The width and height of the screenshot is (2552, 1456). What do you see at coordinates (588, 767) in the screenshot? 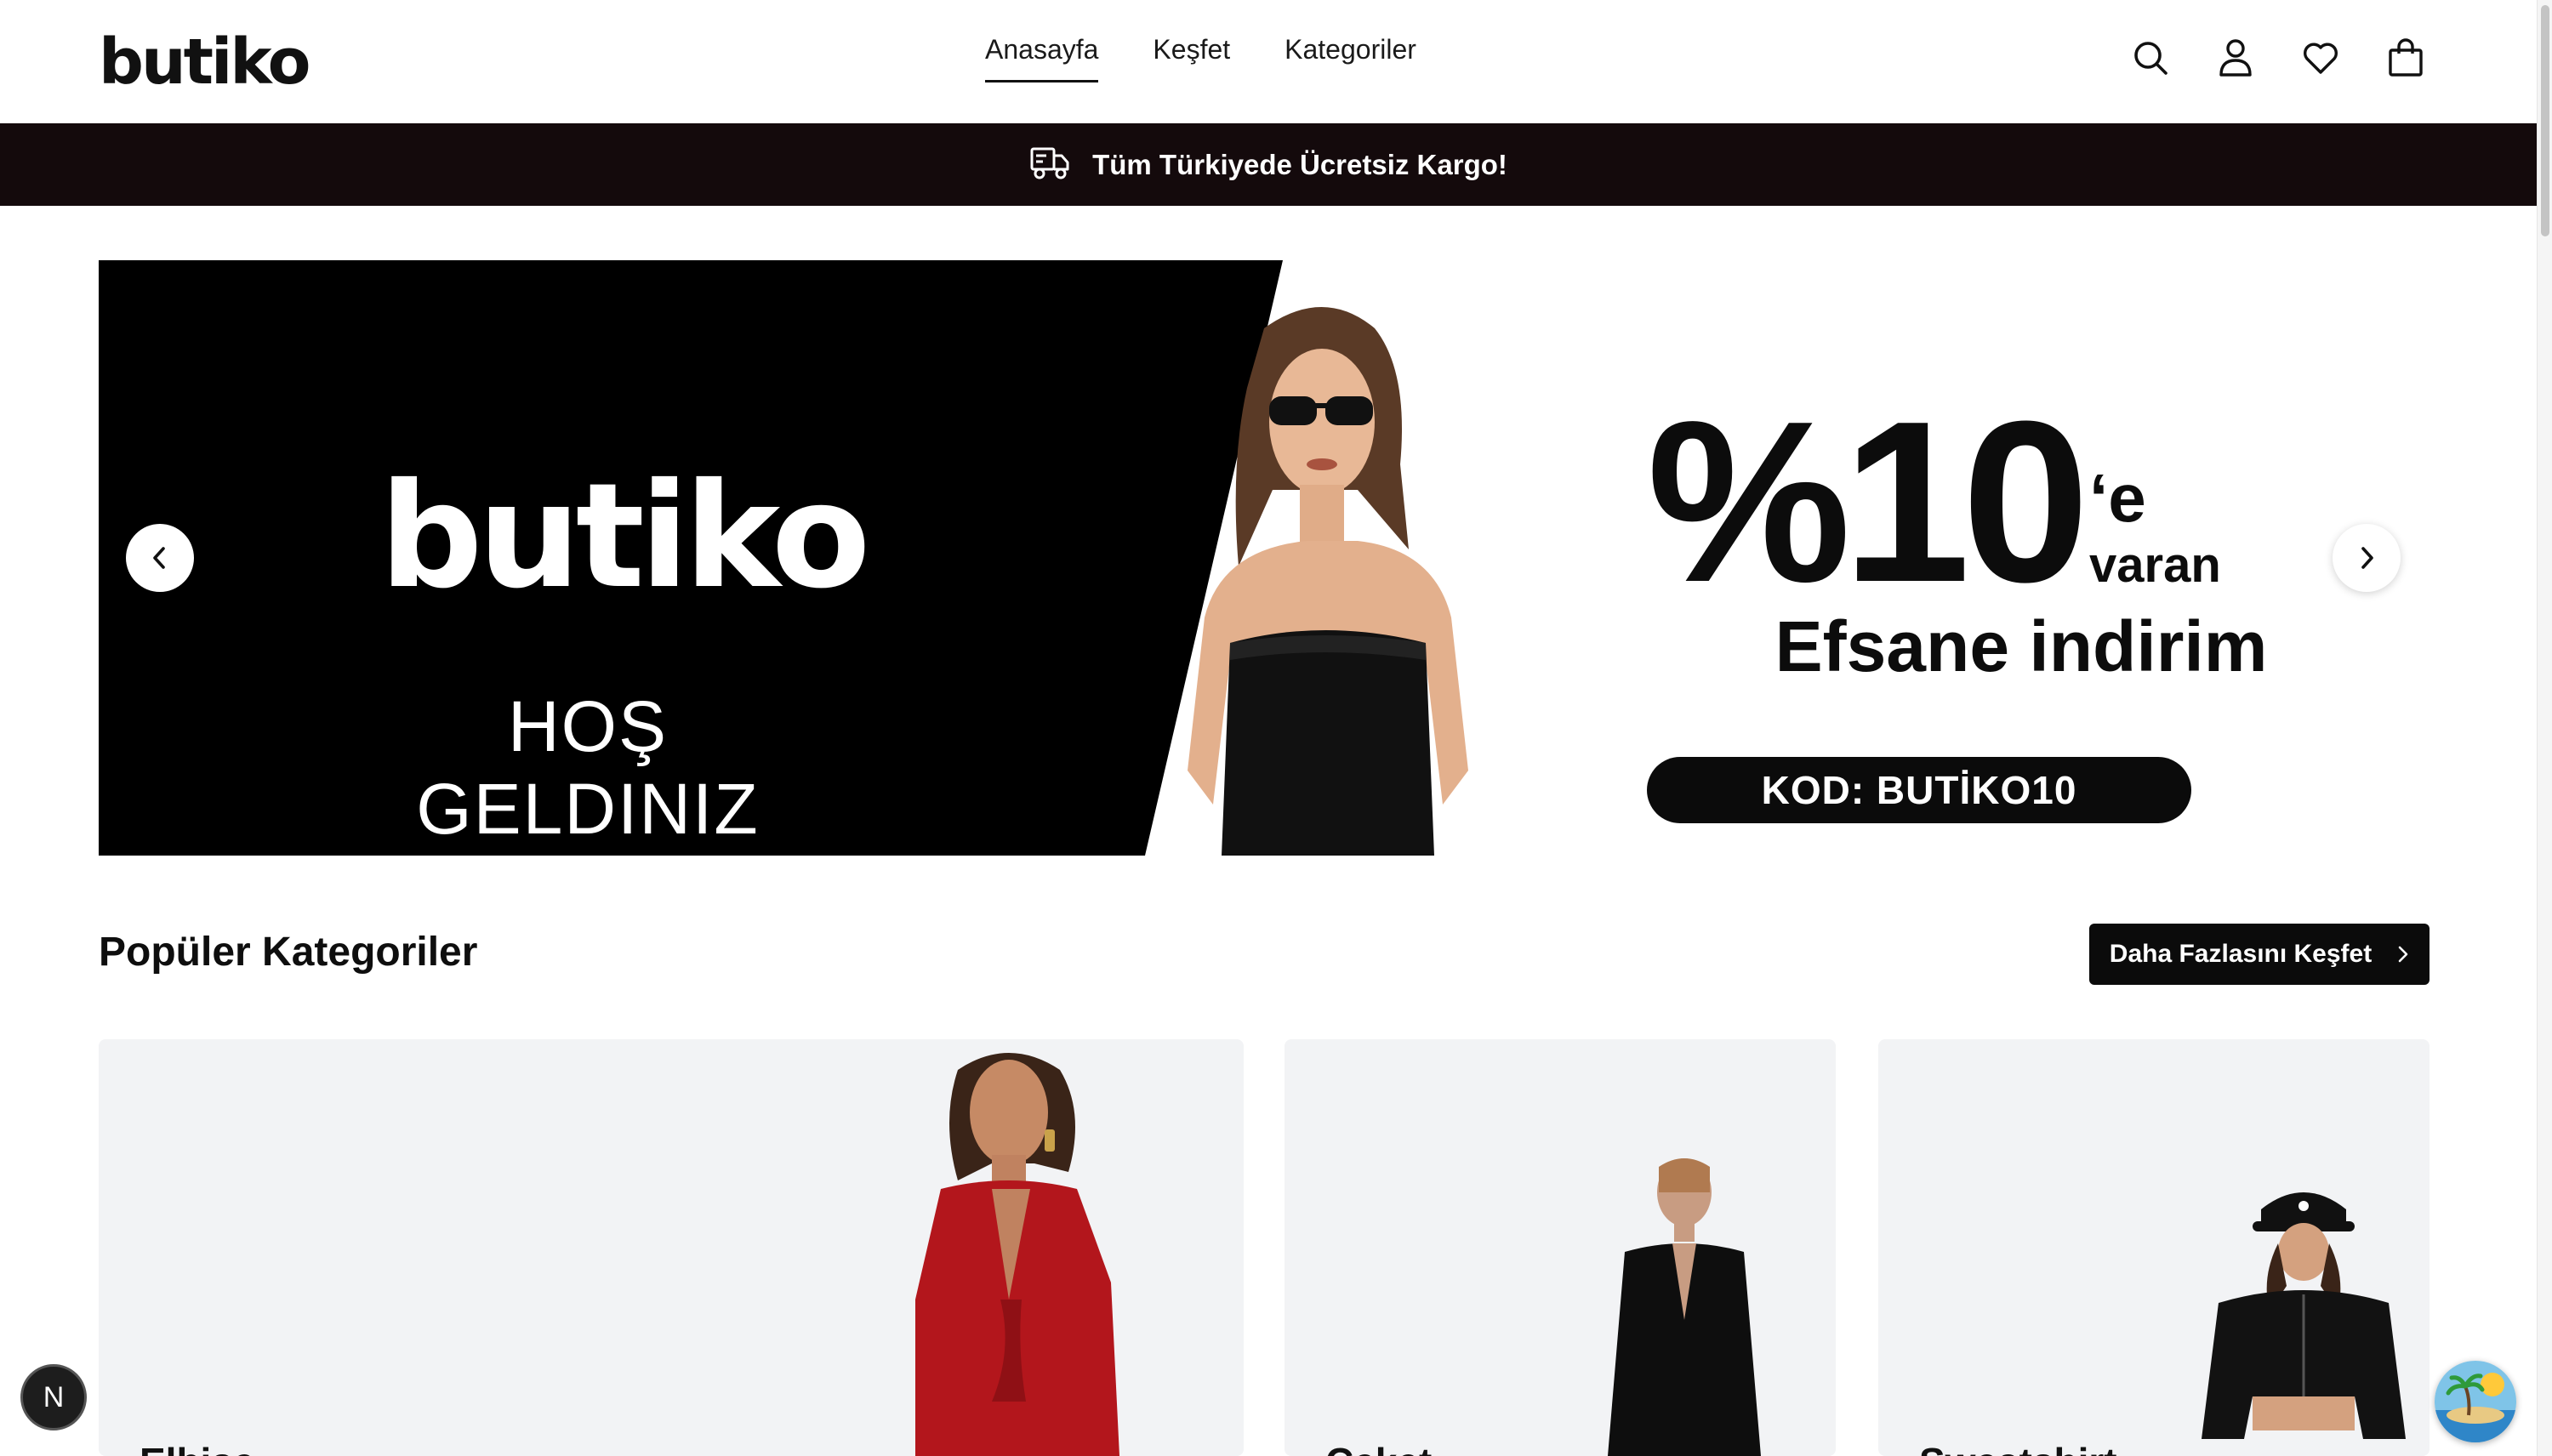
I see `hero-welcome-text: HOŞ GELDINIZ` at bounding box center [588, 767].